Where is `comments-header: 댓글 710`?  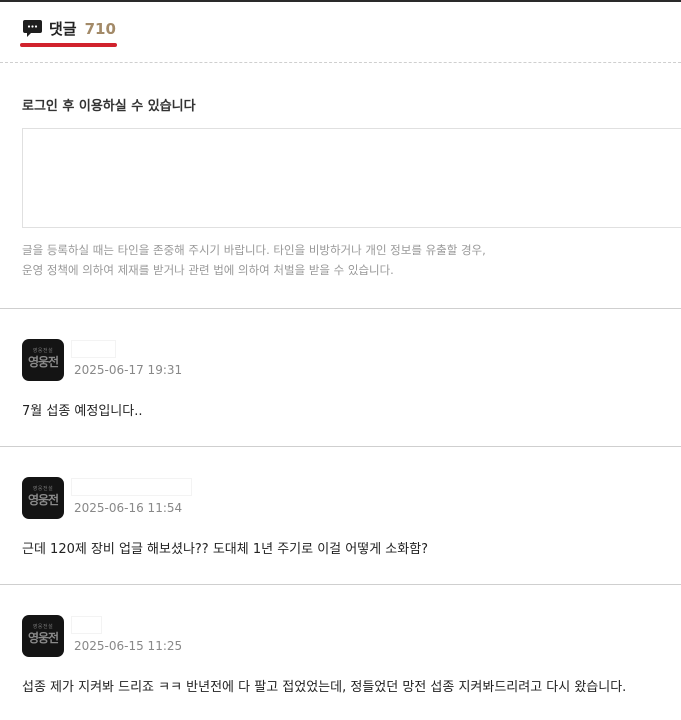 comments-header: 댓글 710 is located at coordinates (69, 28).